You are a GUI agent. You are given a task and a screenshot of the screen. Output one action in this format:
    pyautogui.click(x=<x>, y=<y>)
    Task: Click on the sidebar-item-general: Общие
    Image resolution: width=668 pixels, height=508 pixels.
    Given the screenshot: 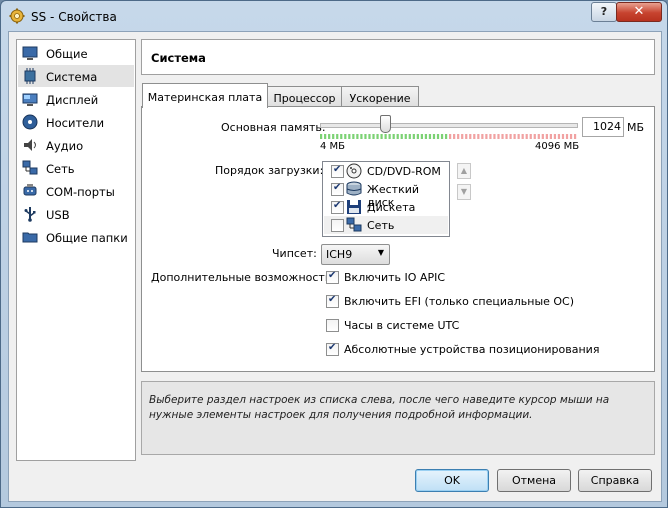 What is the action you would take?
    pyautogui.click(x=76, y=53)
    